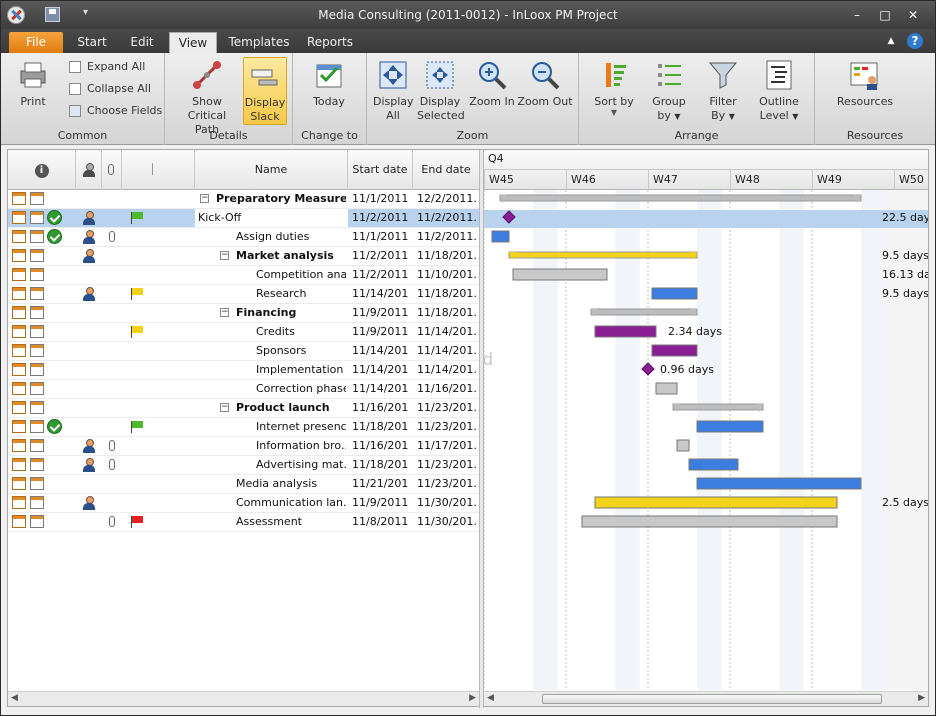 The height and width of the screenshot is (716, 936). I want to click on show-critical-path-button: Show Critical Path, so click(207, 97).